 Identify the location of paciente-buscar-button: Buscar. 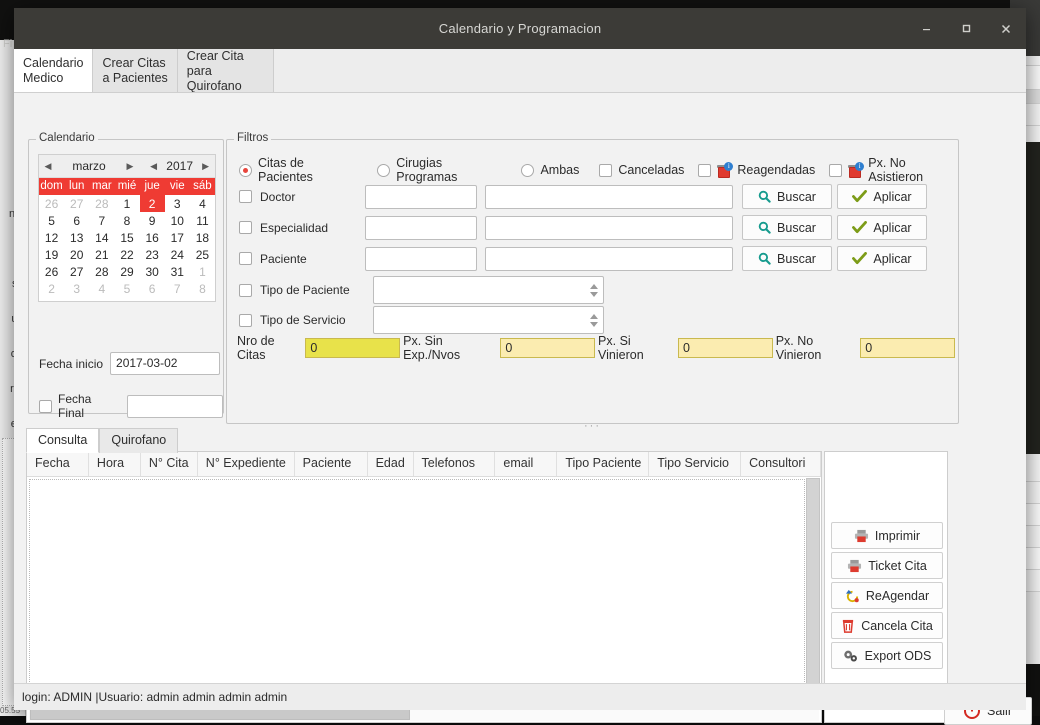
(787, 258).